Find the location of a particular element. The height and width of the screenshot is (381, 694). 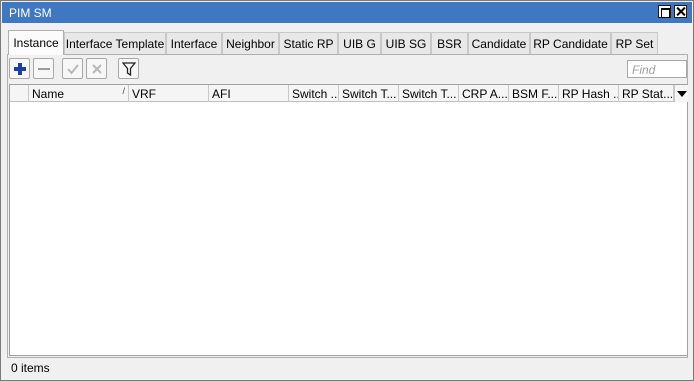

remove-button is located at coordinates (43, 68).